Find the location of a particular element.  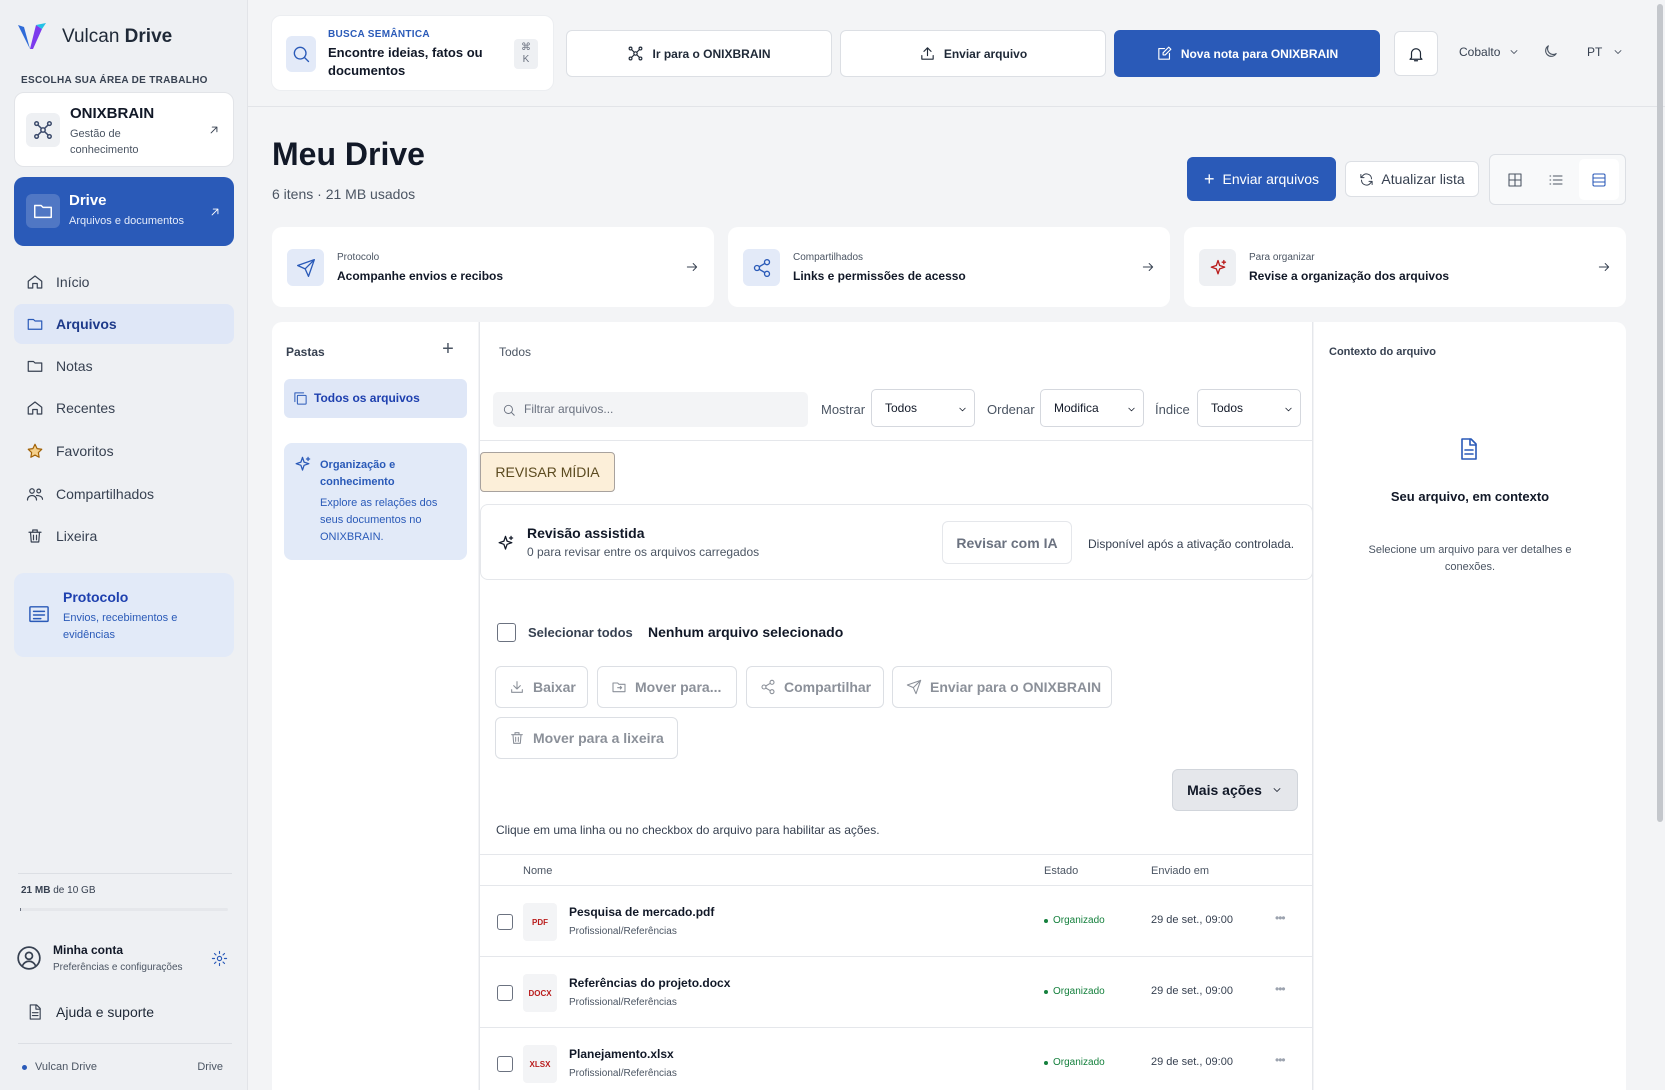

order-select: Modifica is located at coordinates (1092, 408).